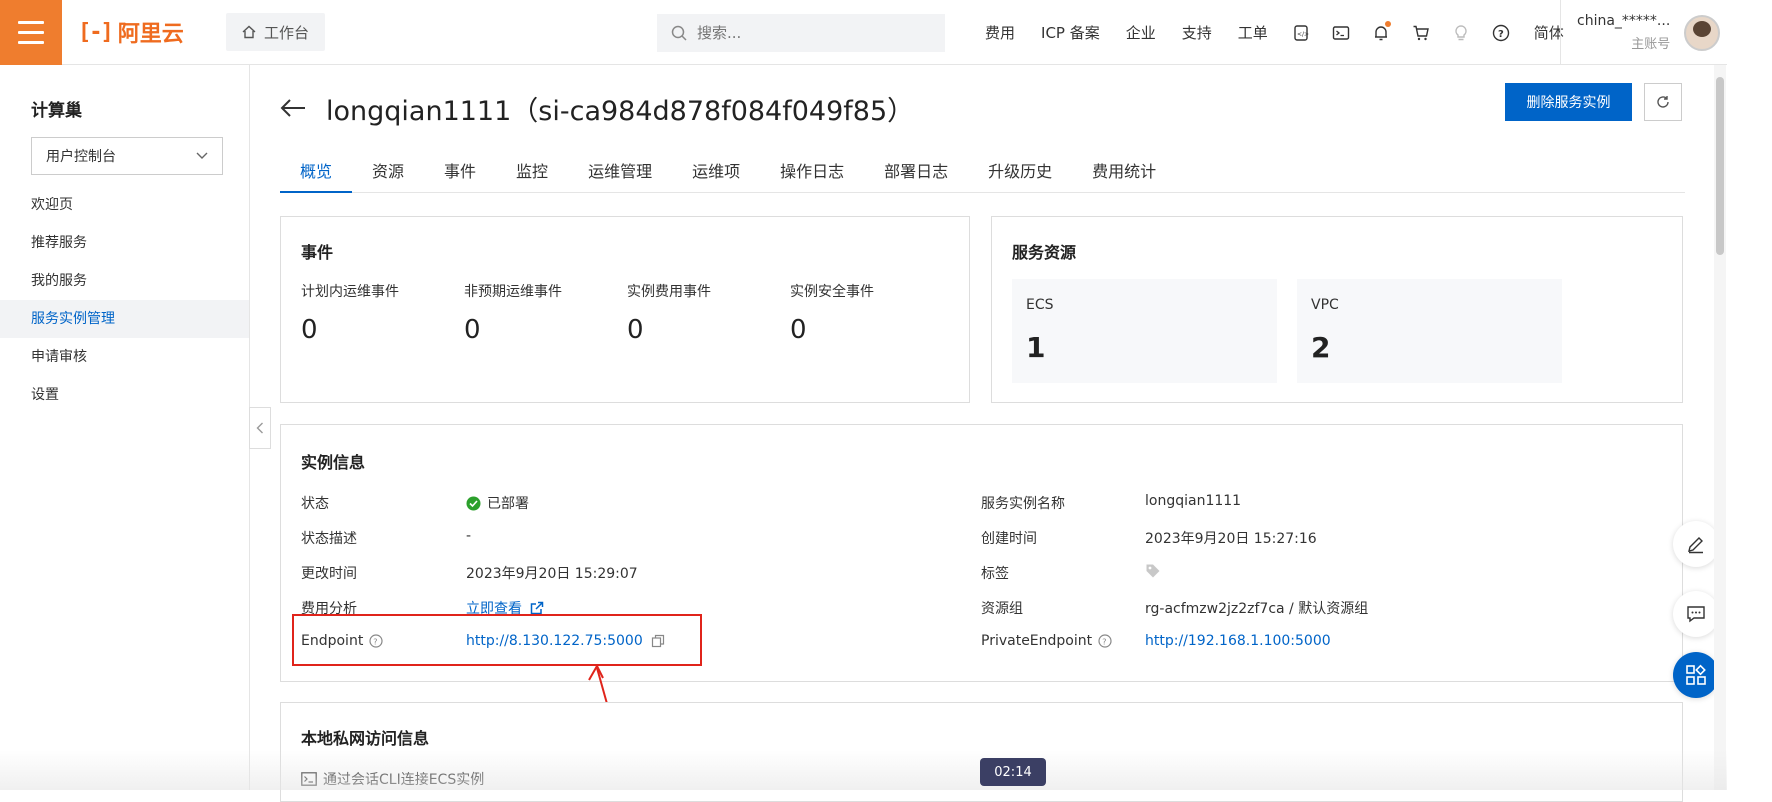 This screenshot has width=1772, height=802. I want to click on resource-group-label: 资源组, so click(1002, 609).